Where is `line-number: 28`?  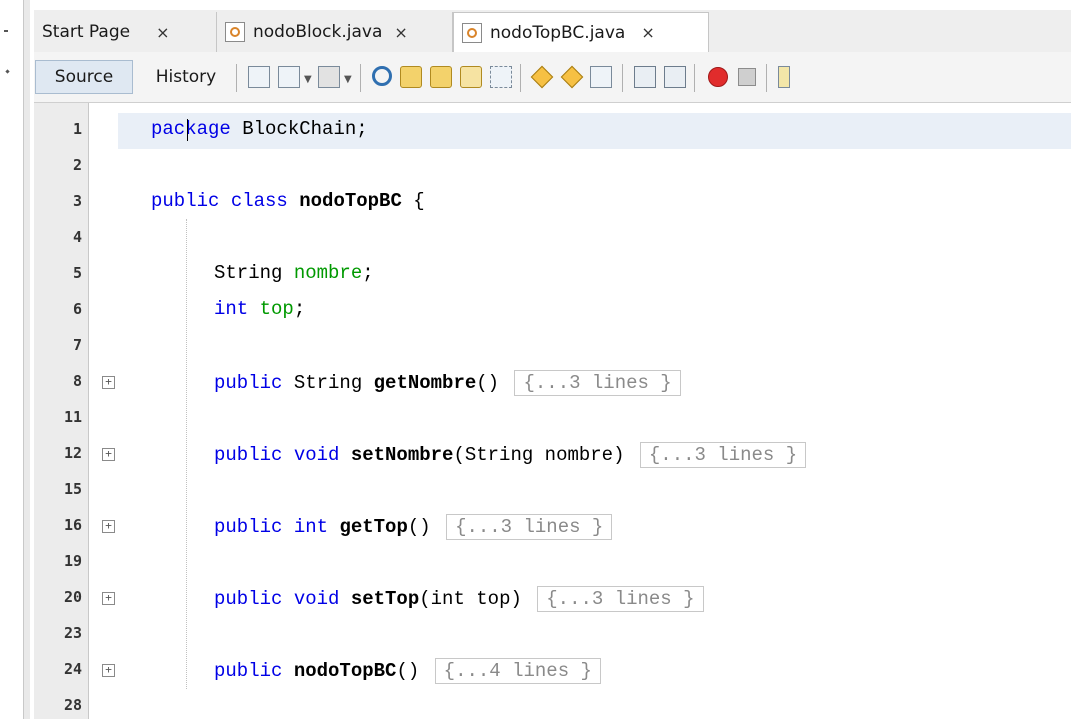
line-number: 28 is located at coordinates (72, 705).